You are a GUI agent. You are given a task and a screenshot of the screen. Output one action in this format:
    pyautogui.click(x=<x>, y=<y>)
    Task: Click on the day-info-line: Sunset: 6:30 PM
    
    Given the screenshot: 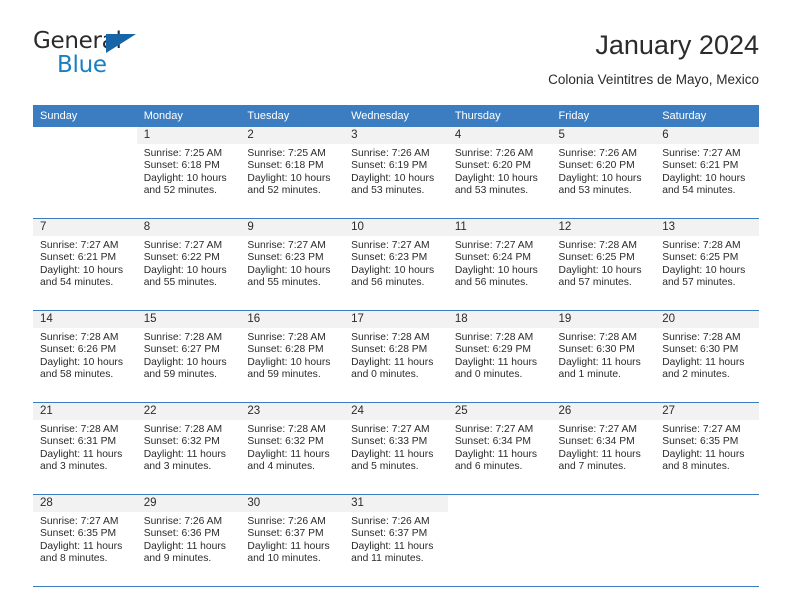 What is the action you would take?
    pyautogui.click(x=596, y=350)
    